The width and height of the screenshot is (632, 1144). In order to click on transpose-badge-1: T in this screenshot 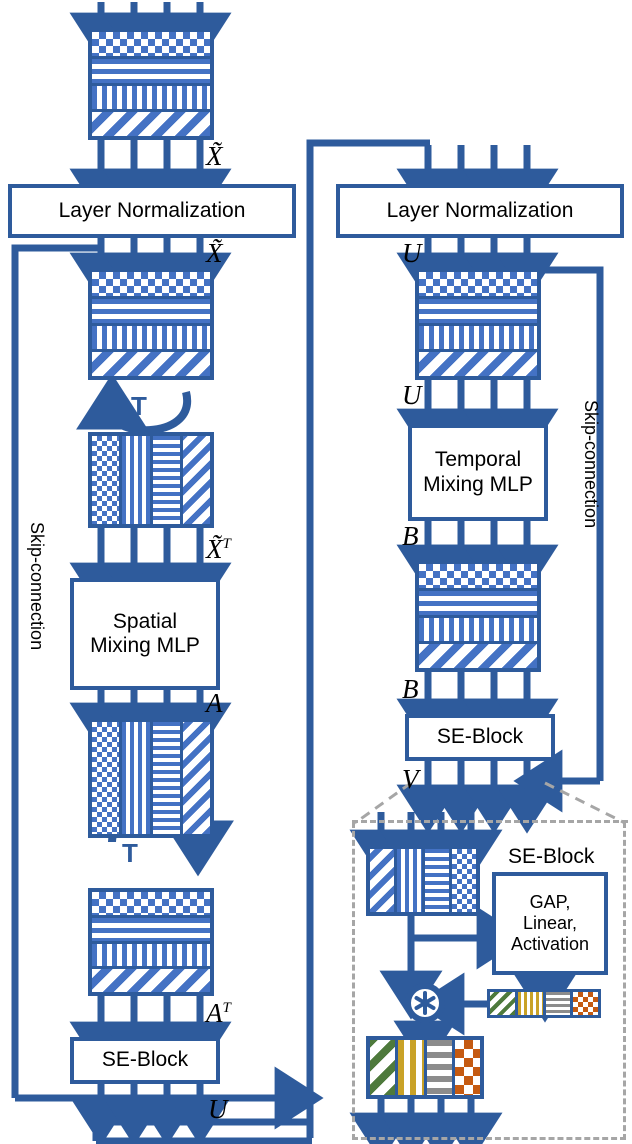, I will do `click(139, 406)`.